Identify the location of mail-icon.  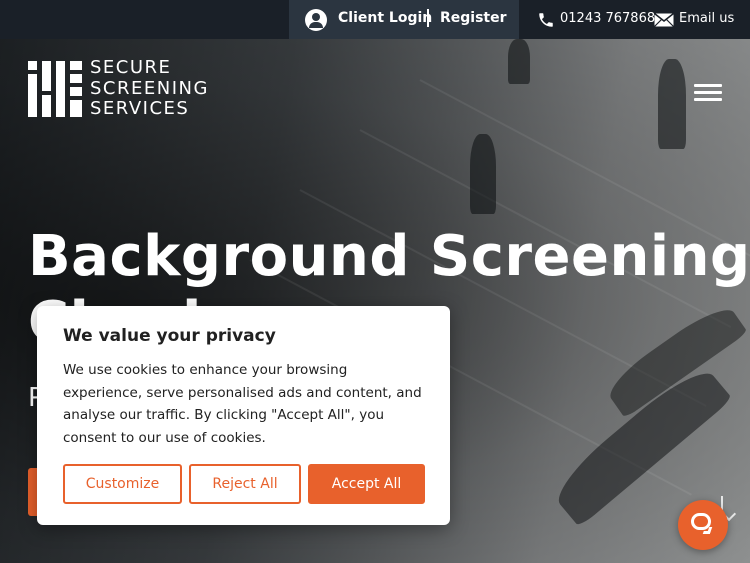
(664, 20).